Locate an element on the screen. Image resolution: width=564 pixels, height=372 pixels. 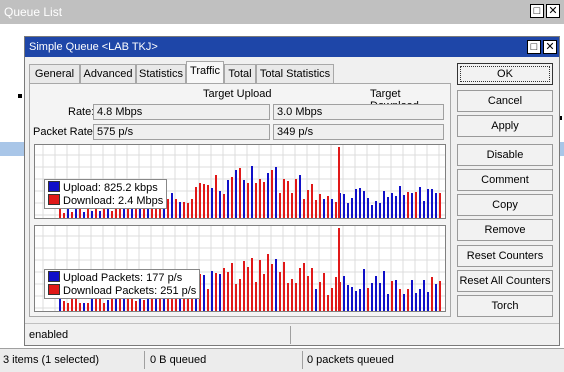
queue-list-titlebar: Queue List □ ✕ is located at coordinates (282, 12).